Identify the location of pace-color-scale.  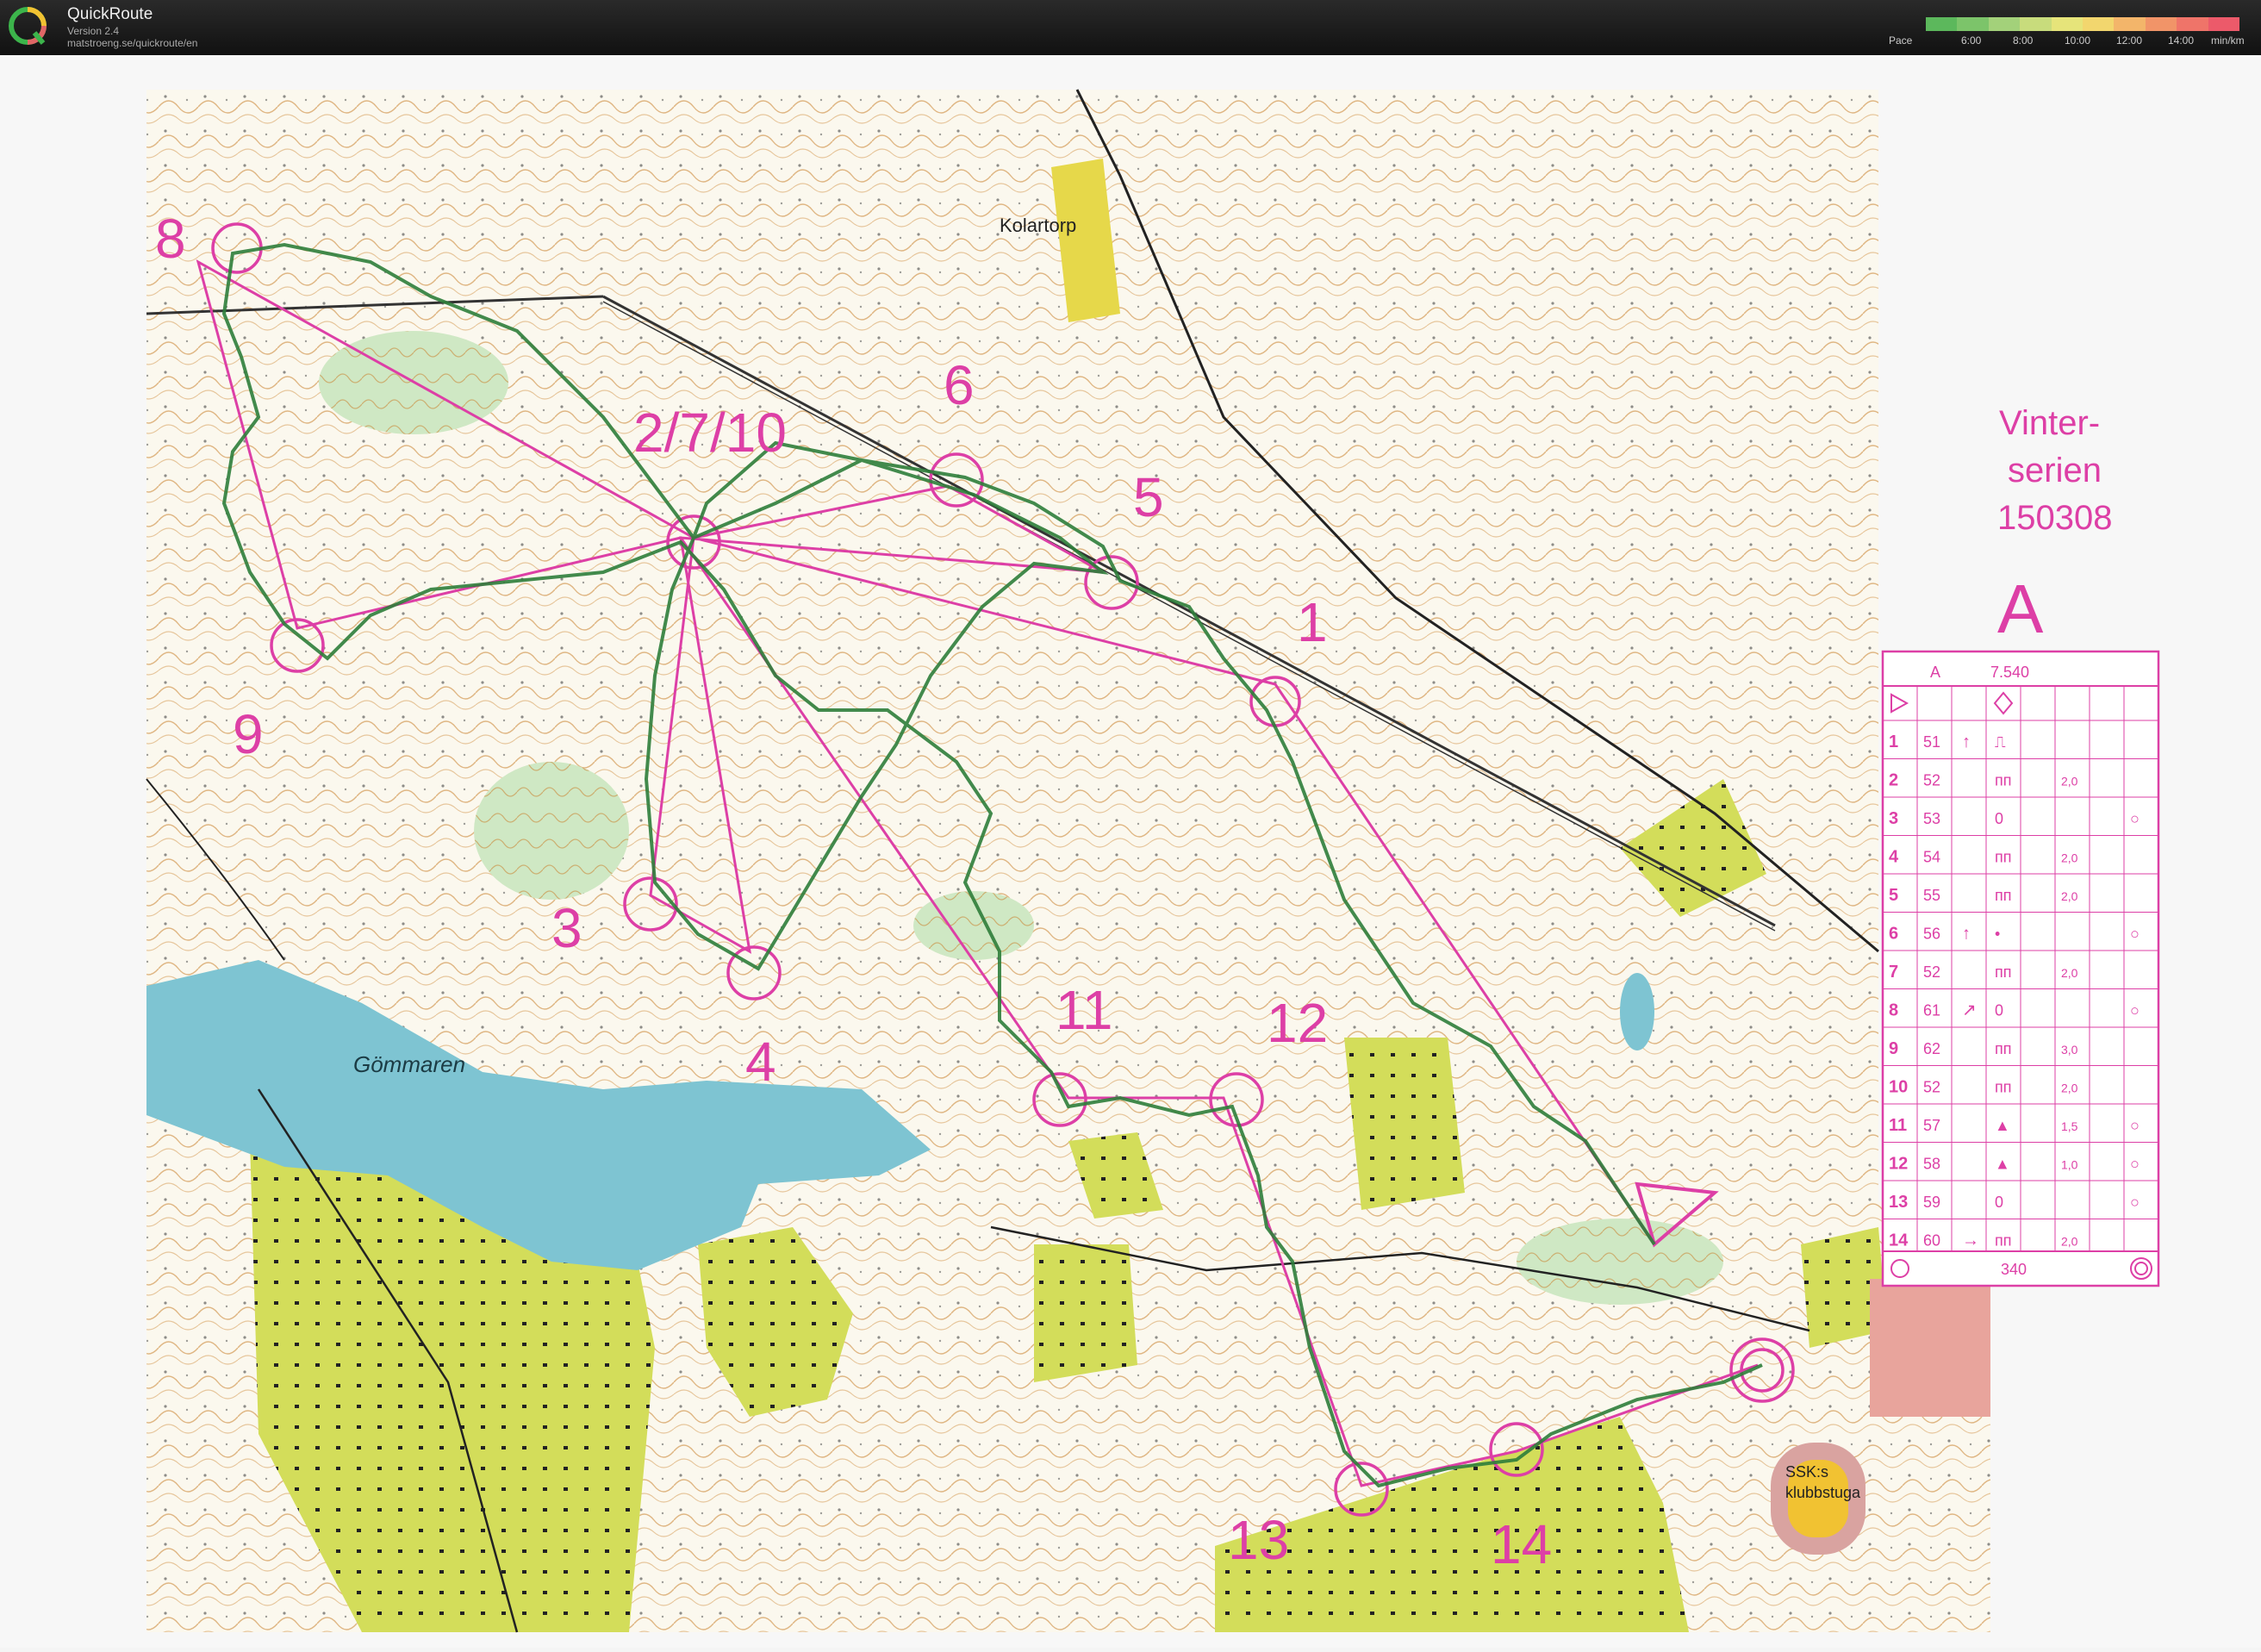
(2083, 24).